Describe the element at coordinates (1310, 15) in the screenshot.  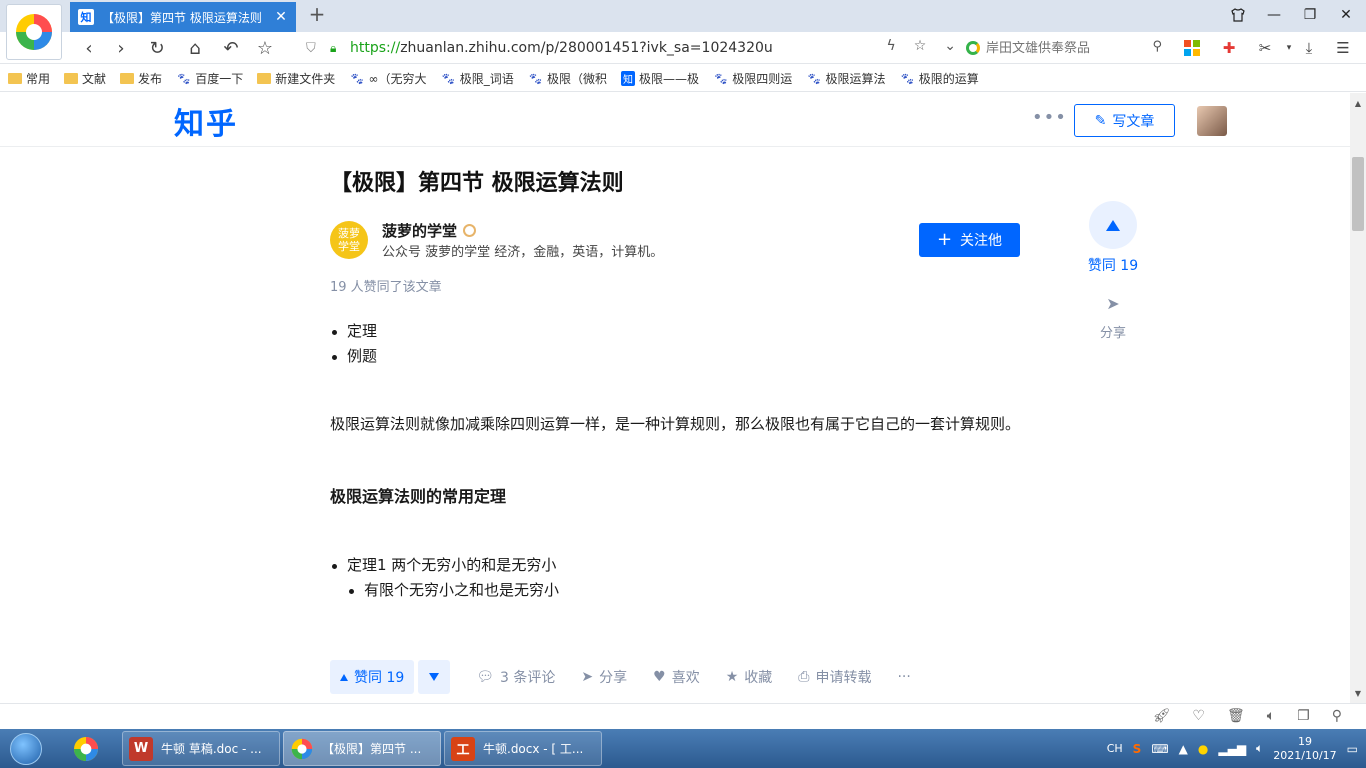
I see `maximize-button: ❐` at that location.